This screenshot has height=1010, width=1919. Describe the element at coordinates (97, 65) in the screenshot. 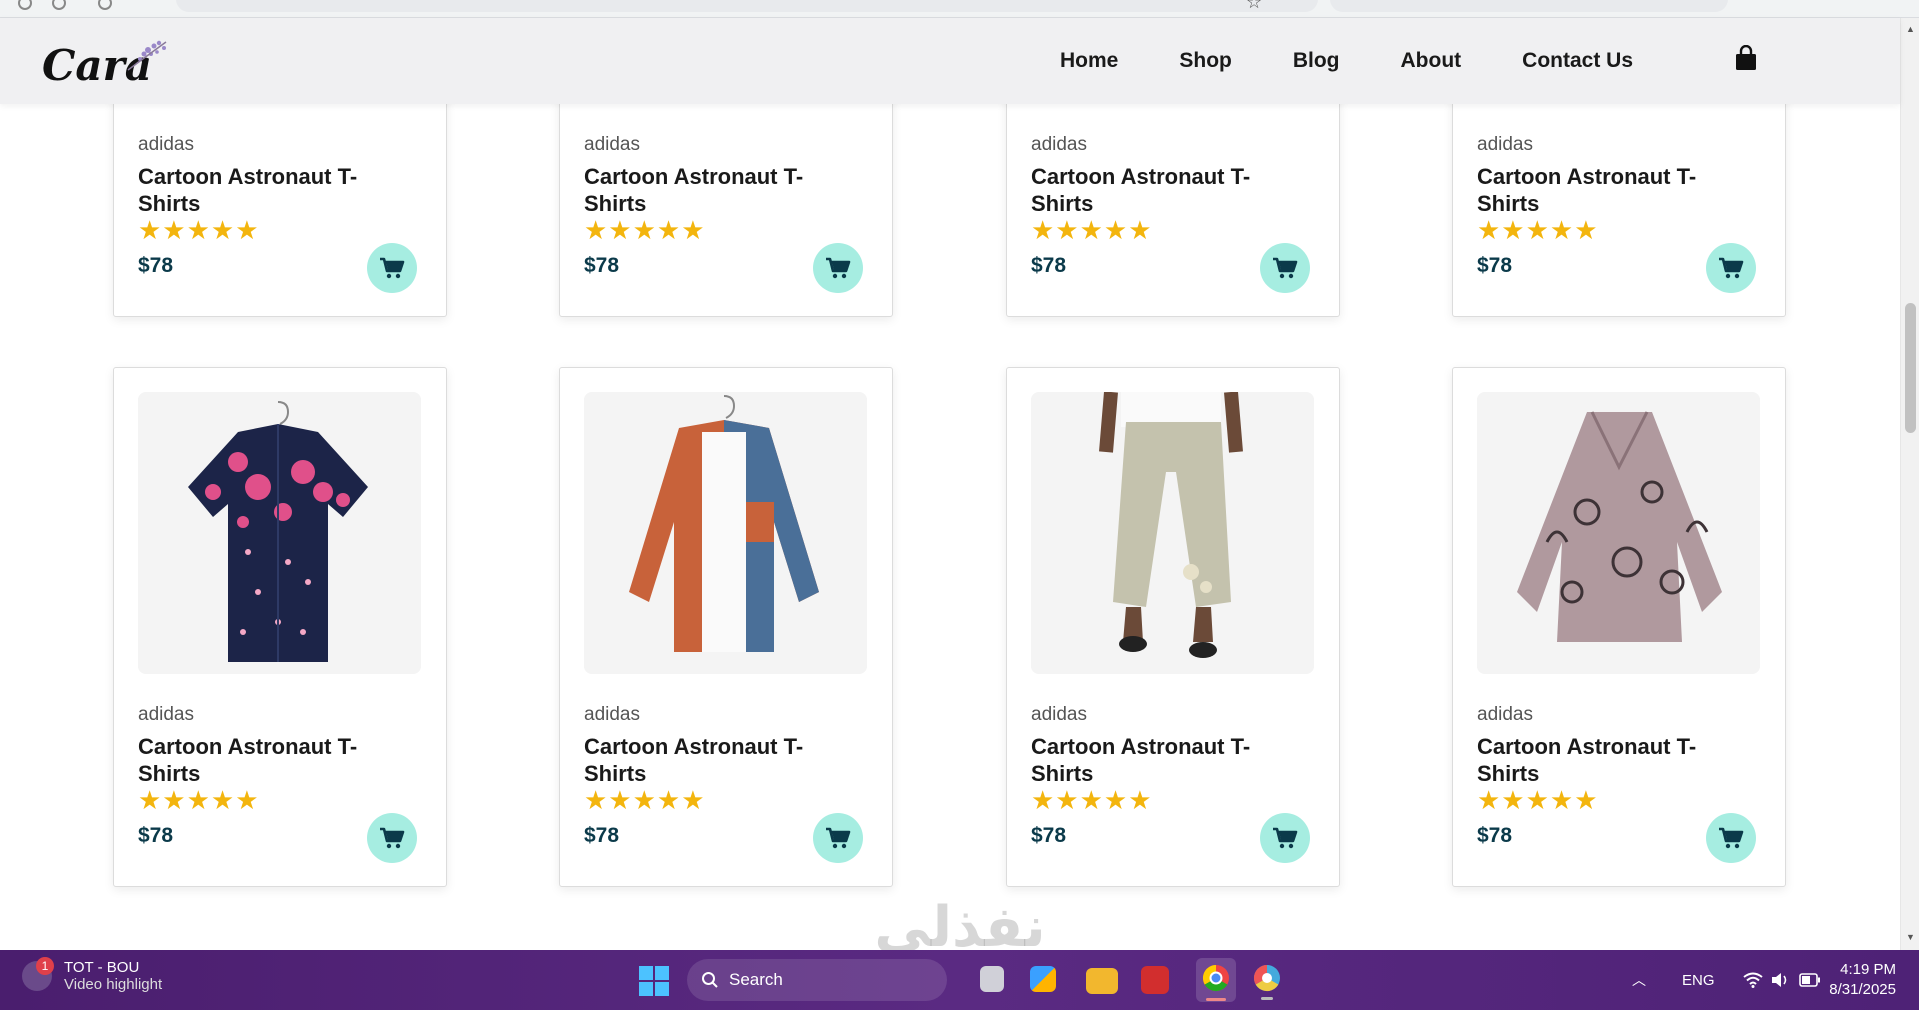

I see `logo-text: Cara` at that location.